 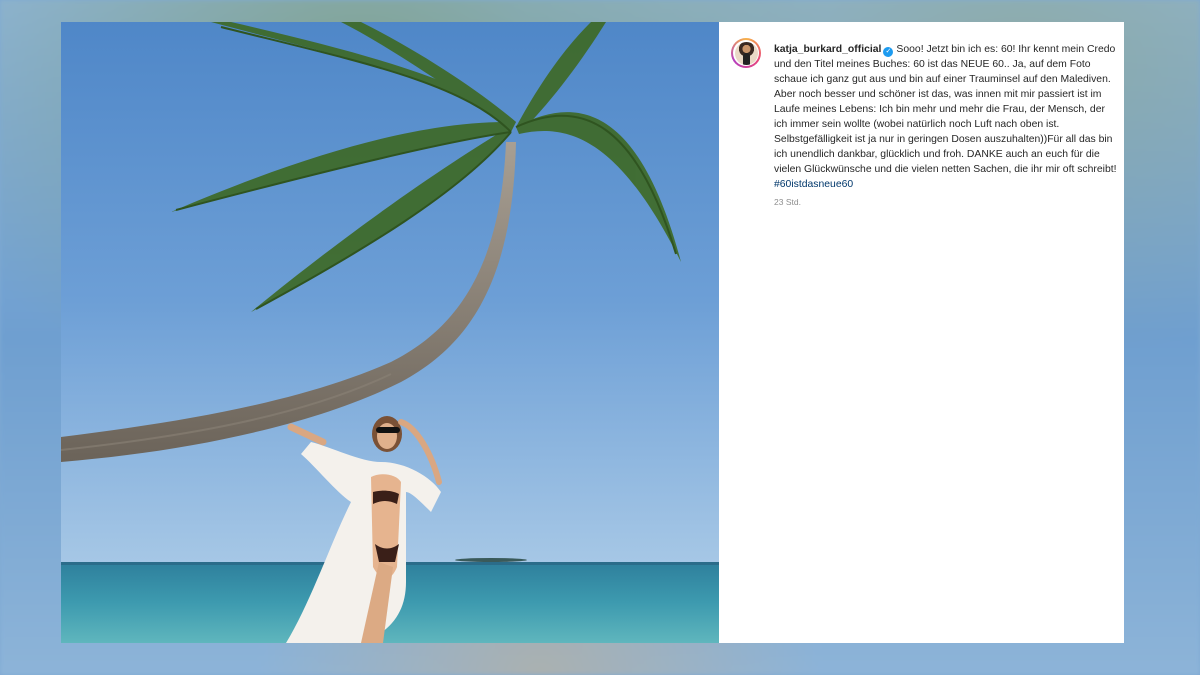 I want to click on avatar-image, so click(x=746, y=53).